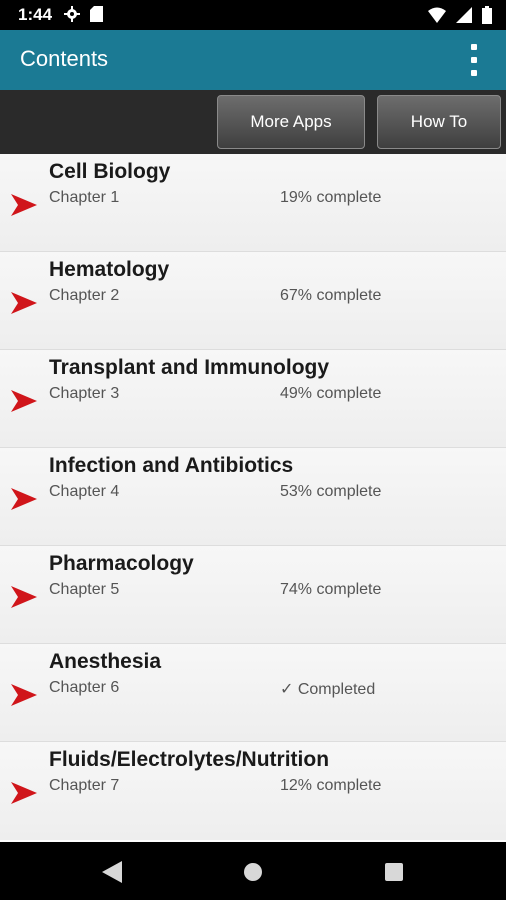  What do you see at coordinates (84, 687) in the screenshot?
I see `chapter-number: Chapter 6` at bounding box center [84, 687].